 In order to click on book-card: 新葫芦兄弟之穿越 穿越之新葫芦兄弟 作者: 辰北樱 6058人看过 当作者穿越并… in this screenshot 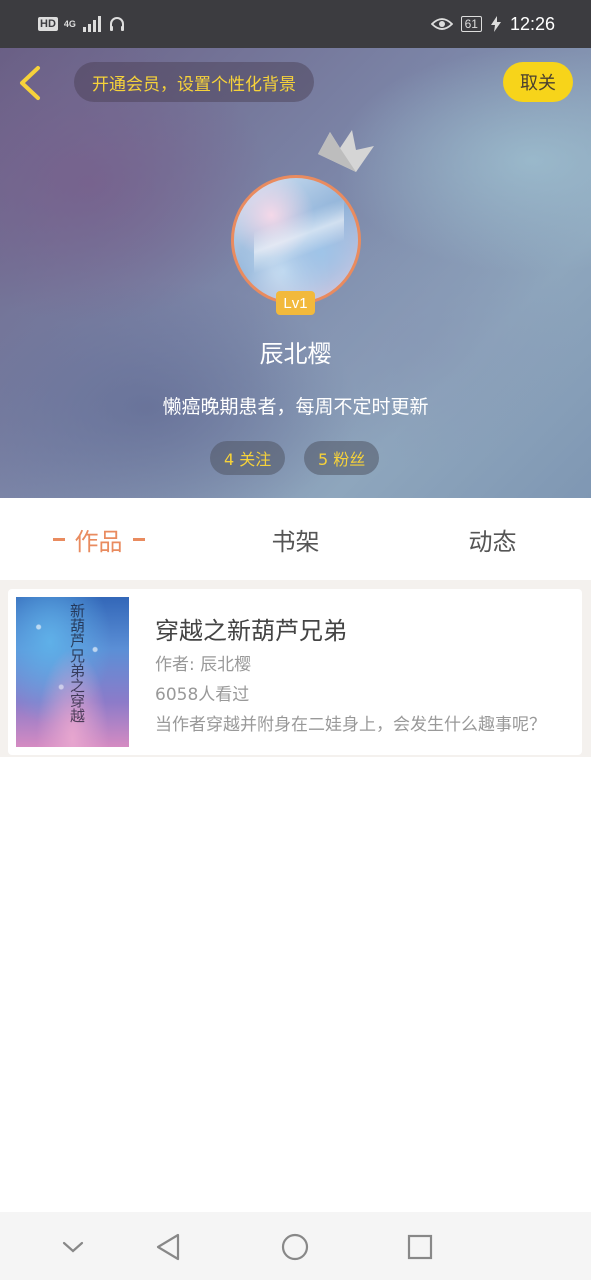, I will do `click(295, 672)`.